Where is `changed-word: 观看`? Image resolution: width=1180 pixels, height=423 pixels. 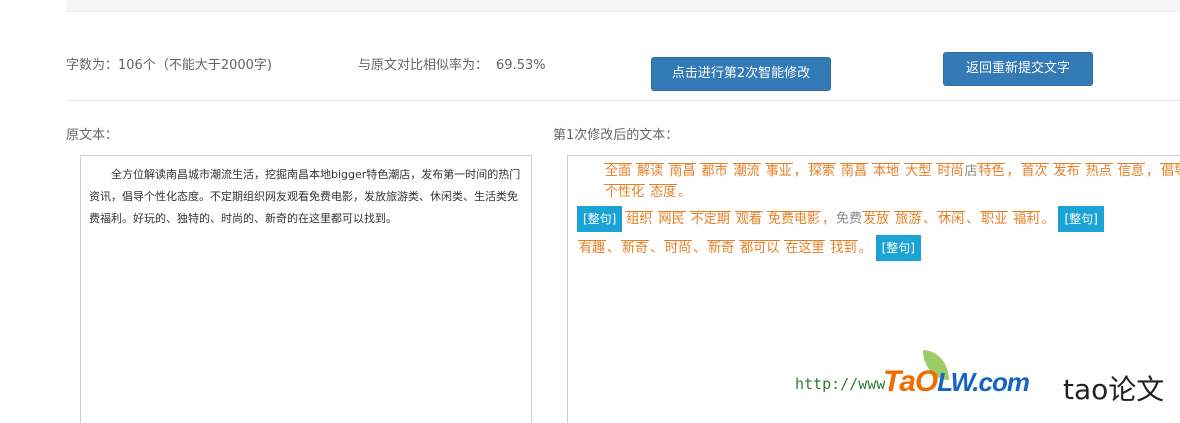
changed-word: 观看 is located at coordinates (748, 218).